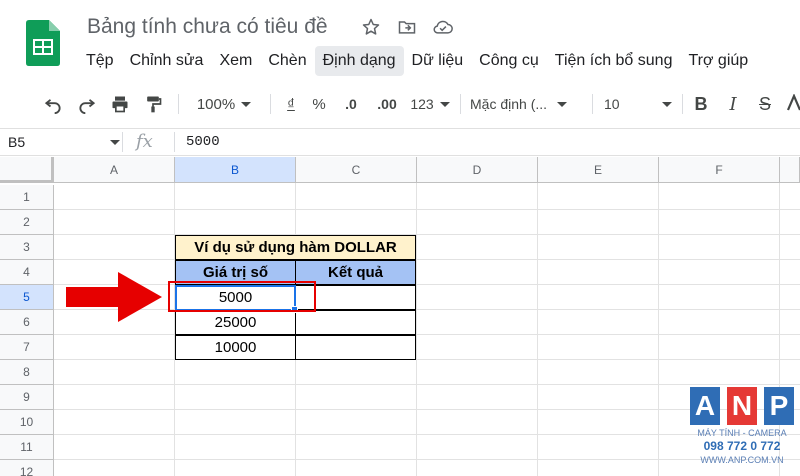 The image size is (800, 476). I want to click on watermark-site: WWW.ANP.COM.VN, so click(742, 460).